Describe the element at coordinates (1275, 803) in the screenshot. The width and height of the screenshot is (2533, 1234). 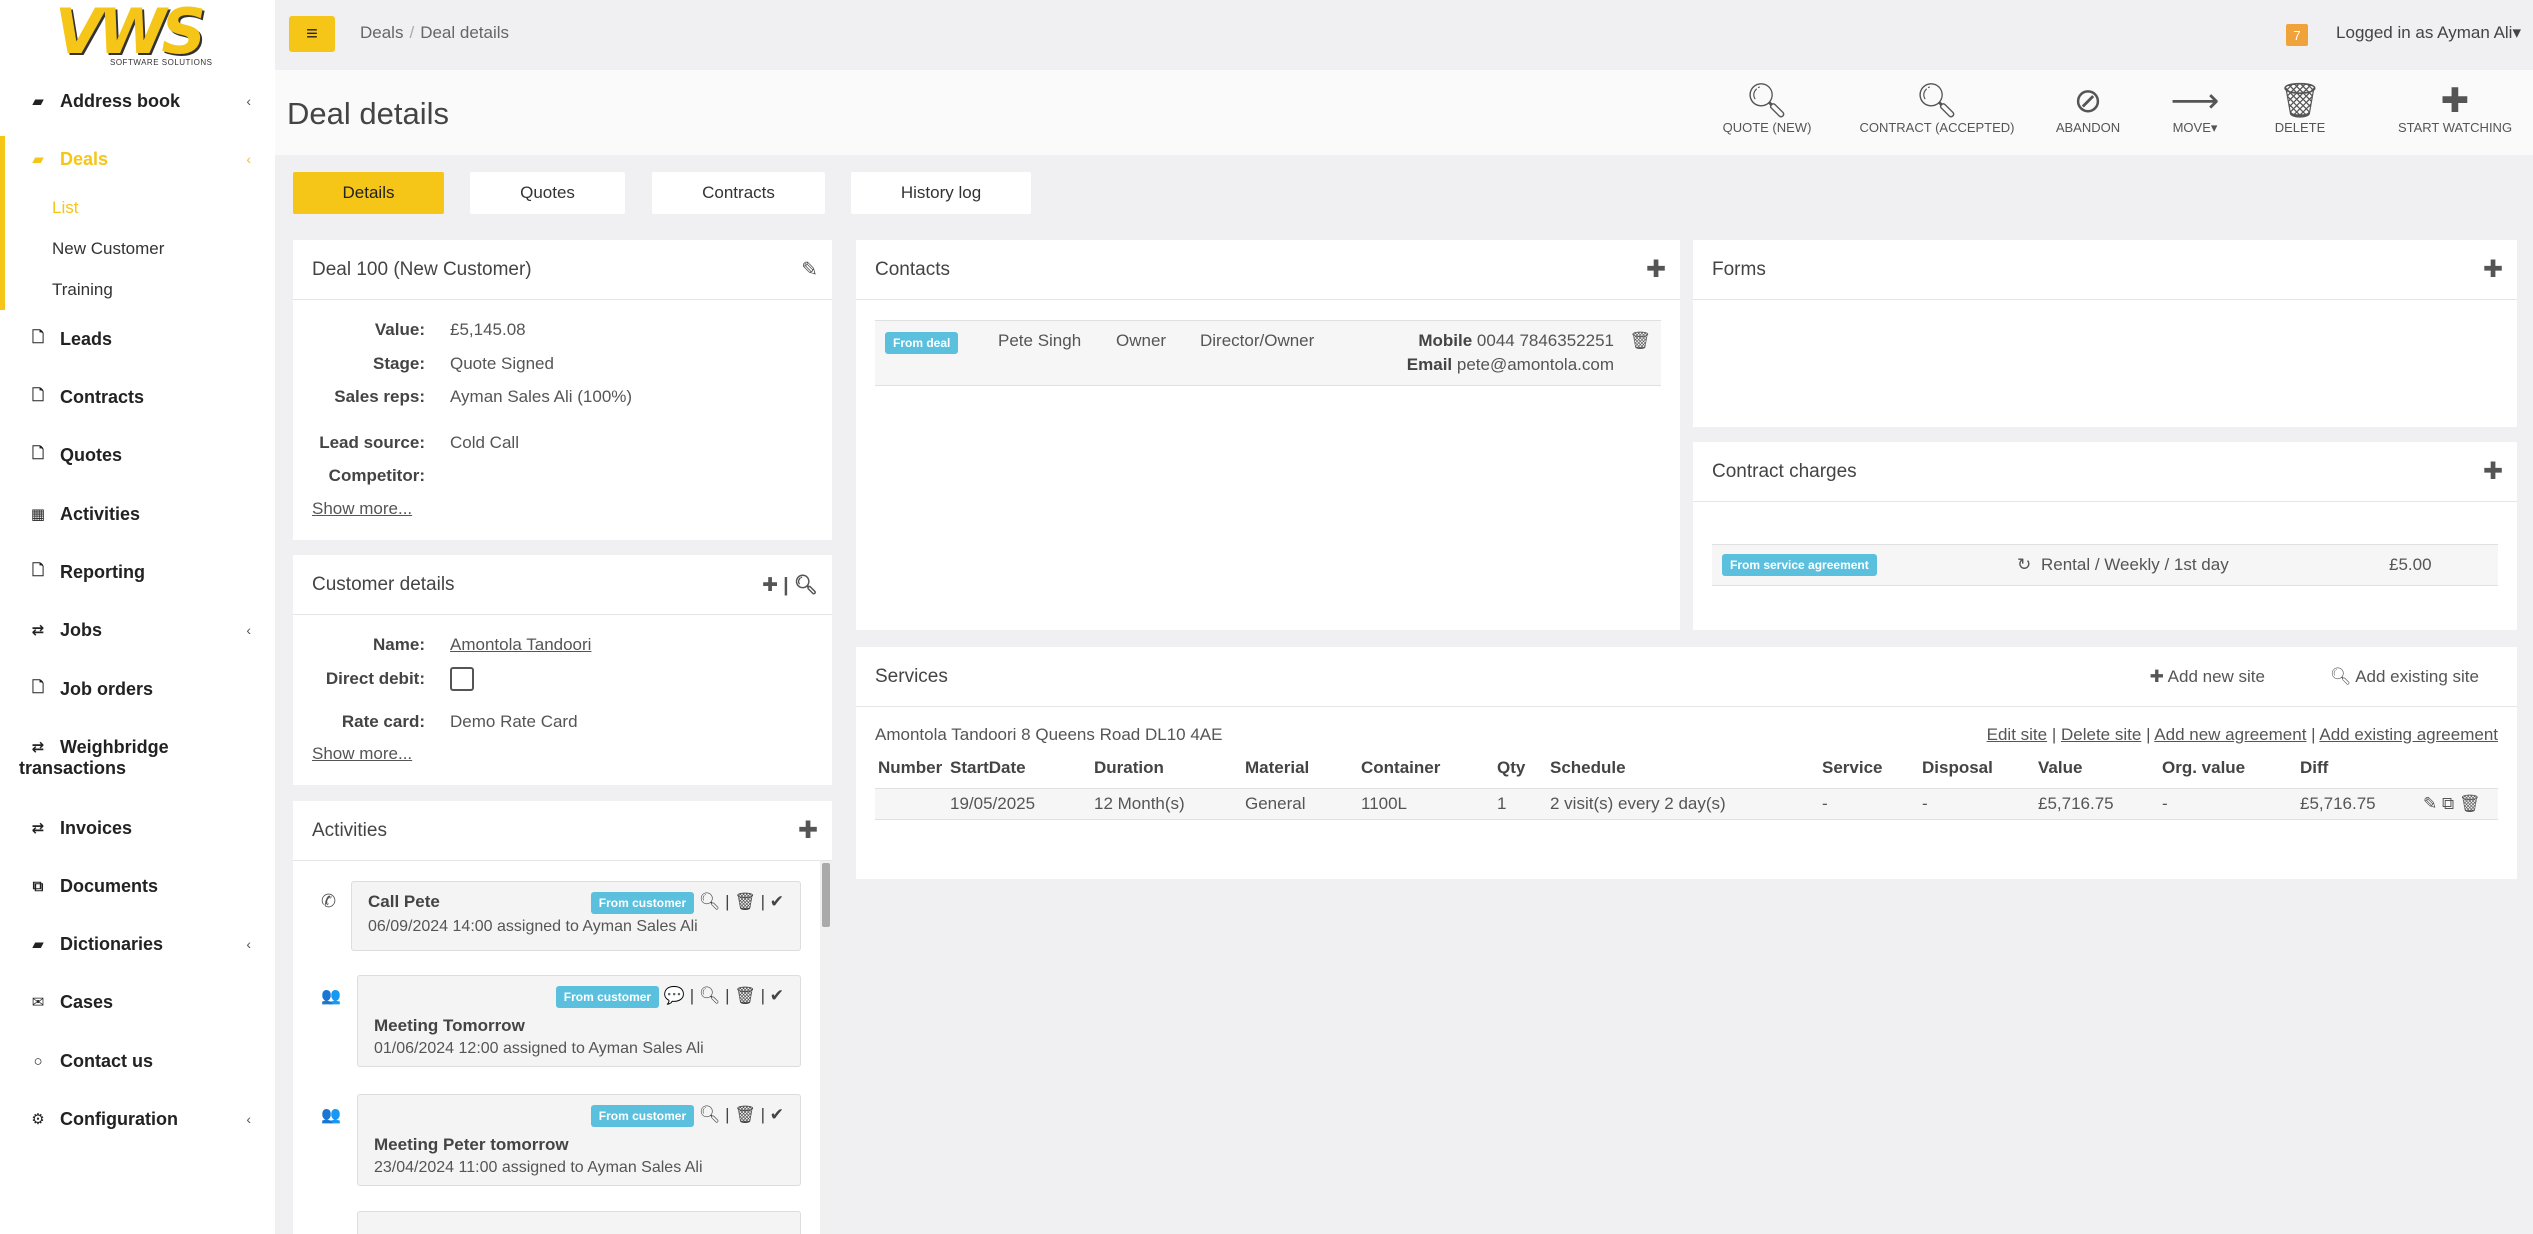
I see `cell-material: General` at that location.